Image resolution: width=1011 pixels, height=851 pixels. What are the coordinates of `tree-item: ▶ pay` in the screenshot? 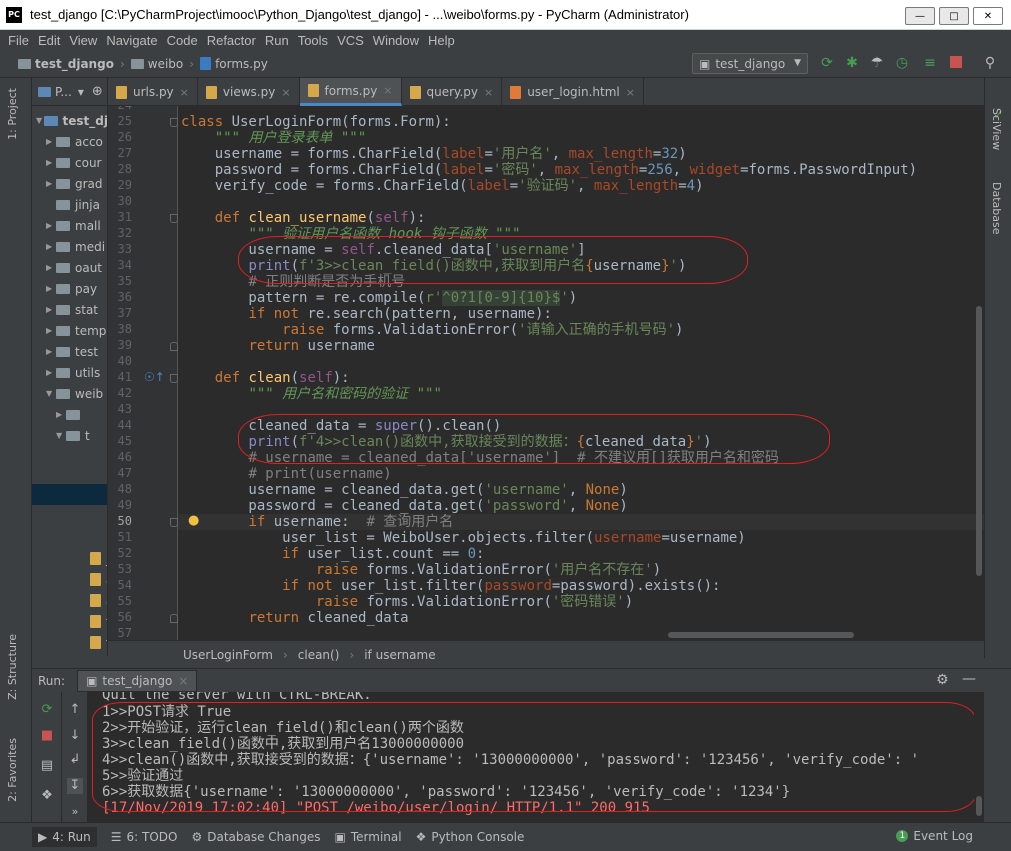 It's located at (69, 288).